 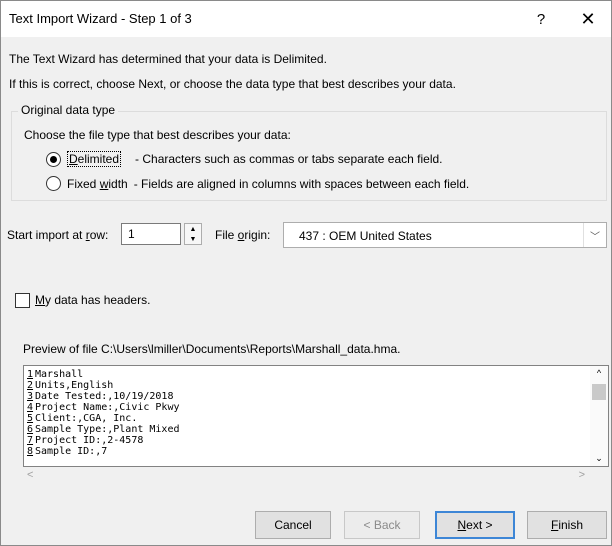 What do you see at coordinates (594, 235) in the screenshot?
I see `chevron-down-icon: ﹀` at bounding box center [594, 235].